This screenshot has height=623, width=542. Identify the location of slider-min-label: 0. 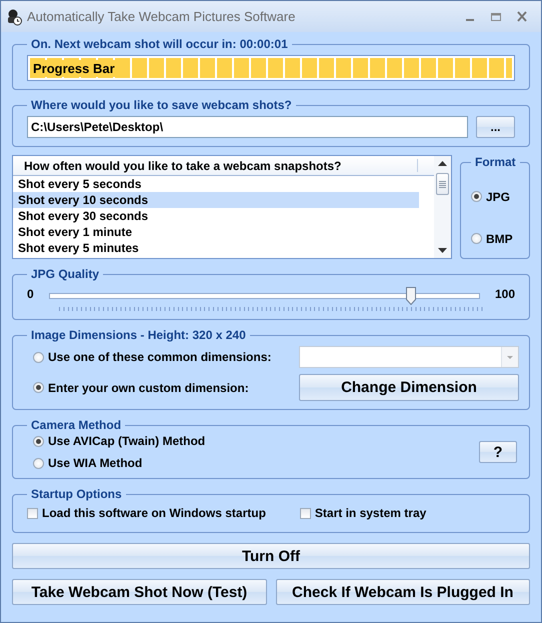
(30, 294).